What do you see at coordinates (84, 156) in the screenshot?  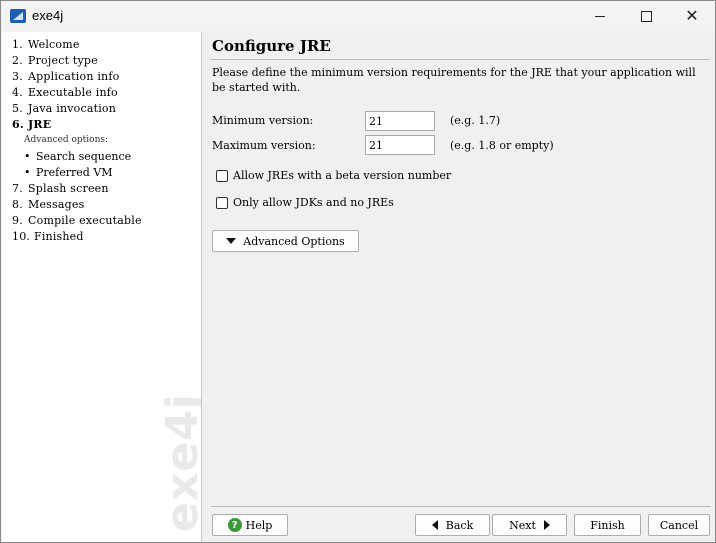 I see `substep-label: Search sequence` at bounding box center [84, 156].